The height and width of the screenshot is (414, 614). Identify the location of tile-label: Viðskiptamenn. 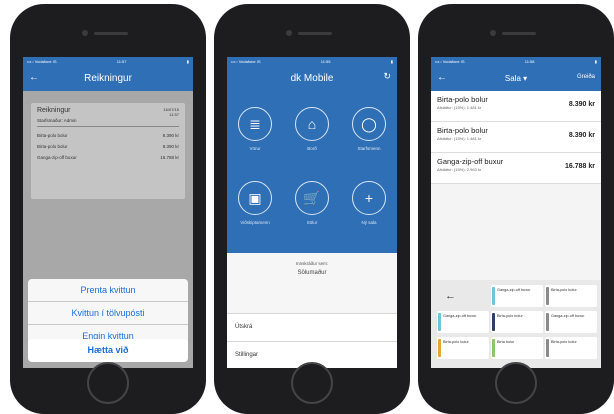
(255, 222).